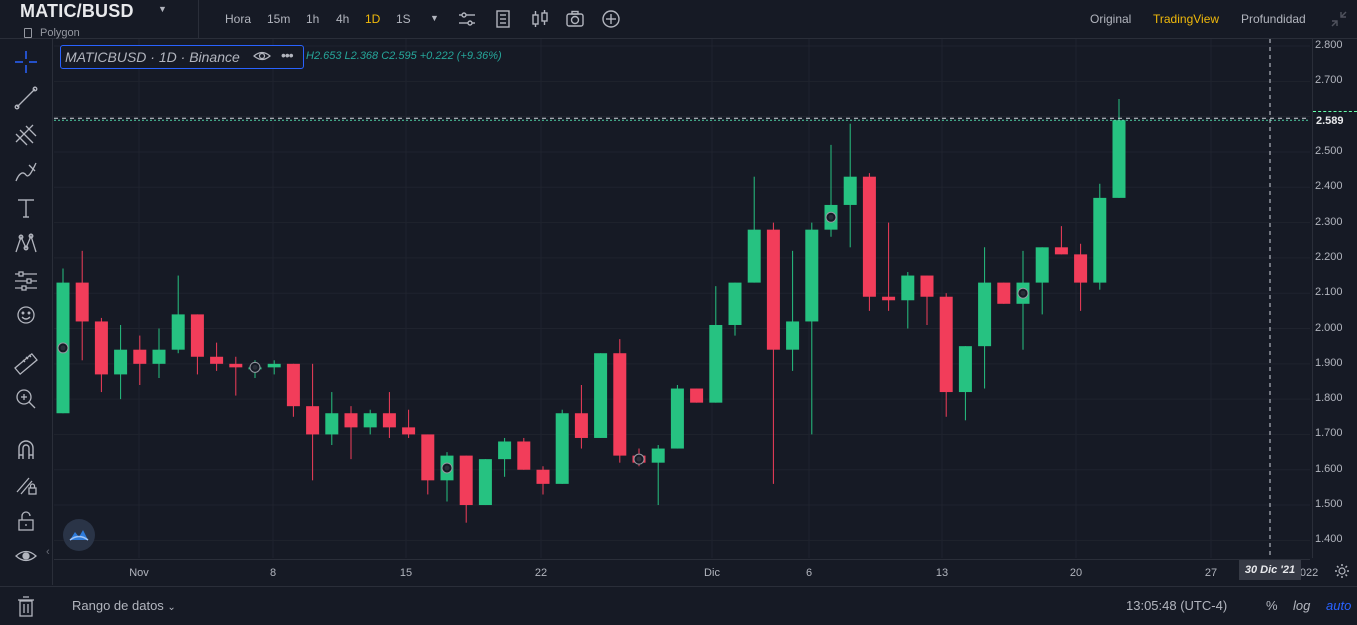 The height and width of the screenshot is (625, 1357). Describe the element at coordinates (171, 607) in the screenshot. I see `chevron-down-icon: ⌄` at that location.